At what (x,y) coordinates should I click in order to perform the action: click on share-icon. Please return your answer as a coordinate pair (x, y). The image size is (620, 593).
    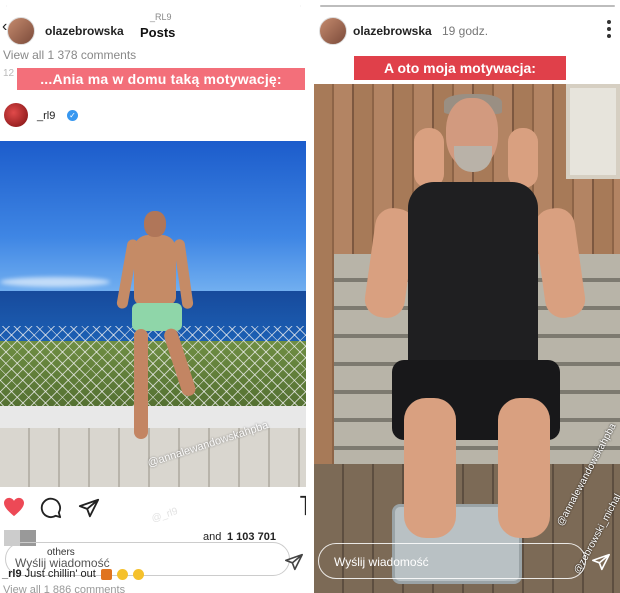
    Looking at the image, I should click on (89, 508).